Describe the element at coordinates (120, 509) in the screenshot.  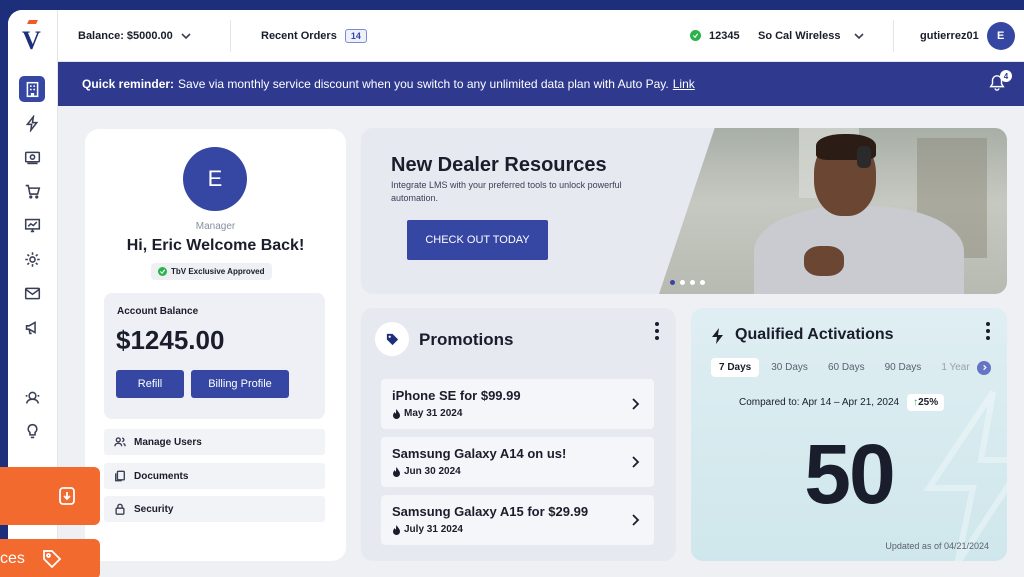
I see `lock-icon` at that location.